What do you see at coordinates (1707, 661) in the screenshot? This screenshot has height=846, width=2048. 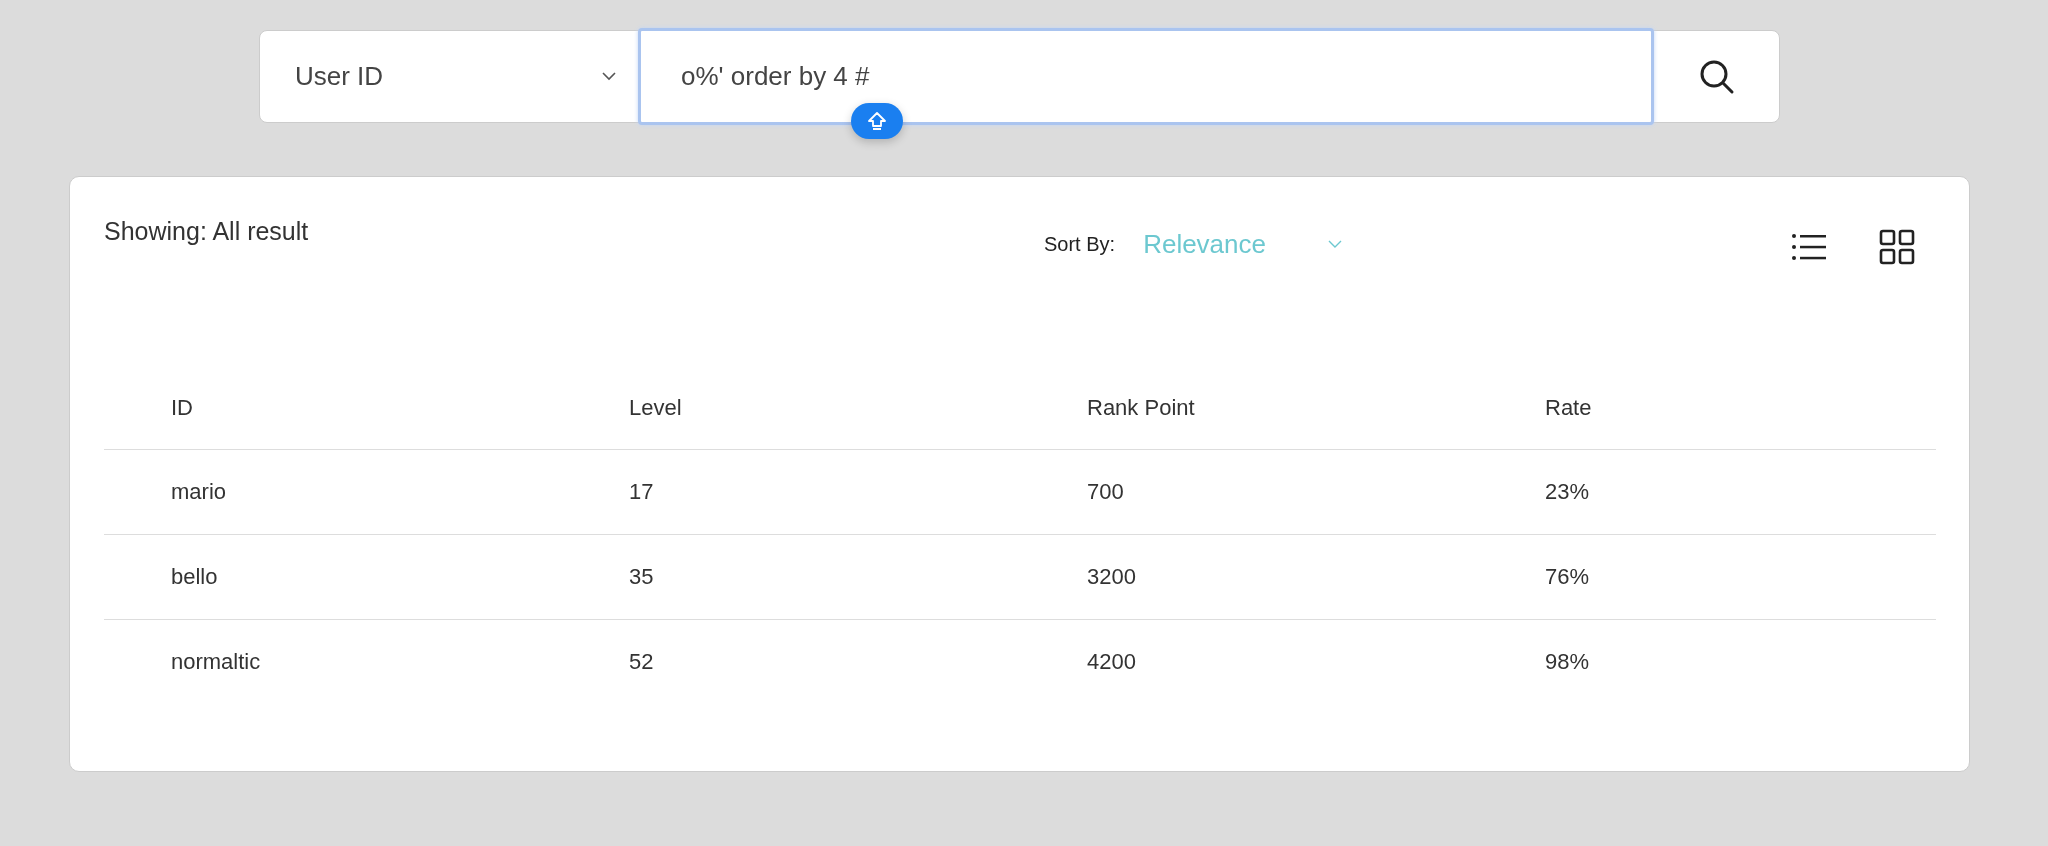 I see `table-cell: 98%` at bounding box center [1707, 661].